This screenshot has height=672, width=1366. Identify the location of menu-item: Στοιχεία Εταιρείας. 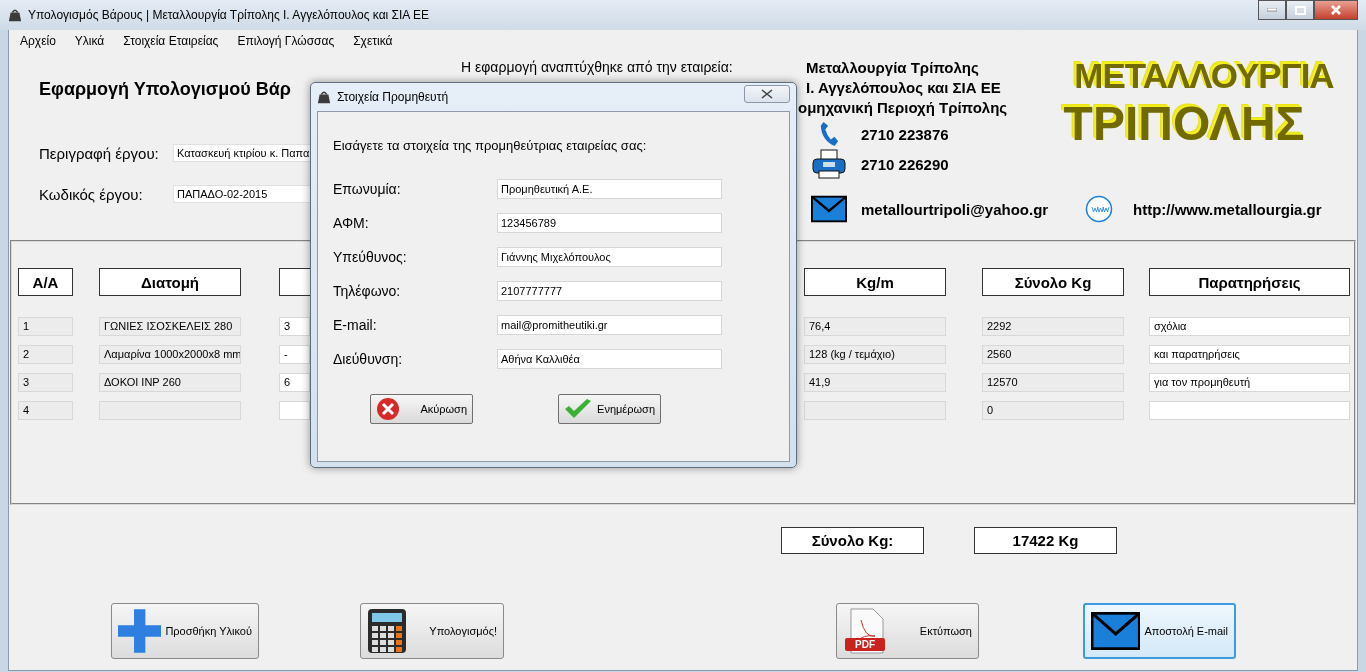
(171, 42).